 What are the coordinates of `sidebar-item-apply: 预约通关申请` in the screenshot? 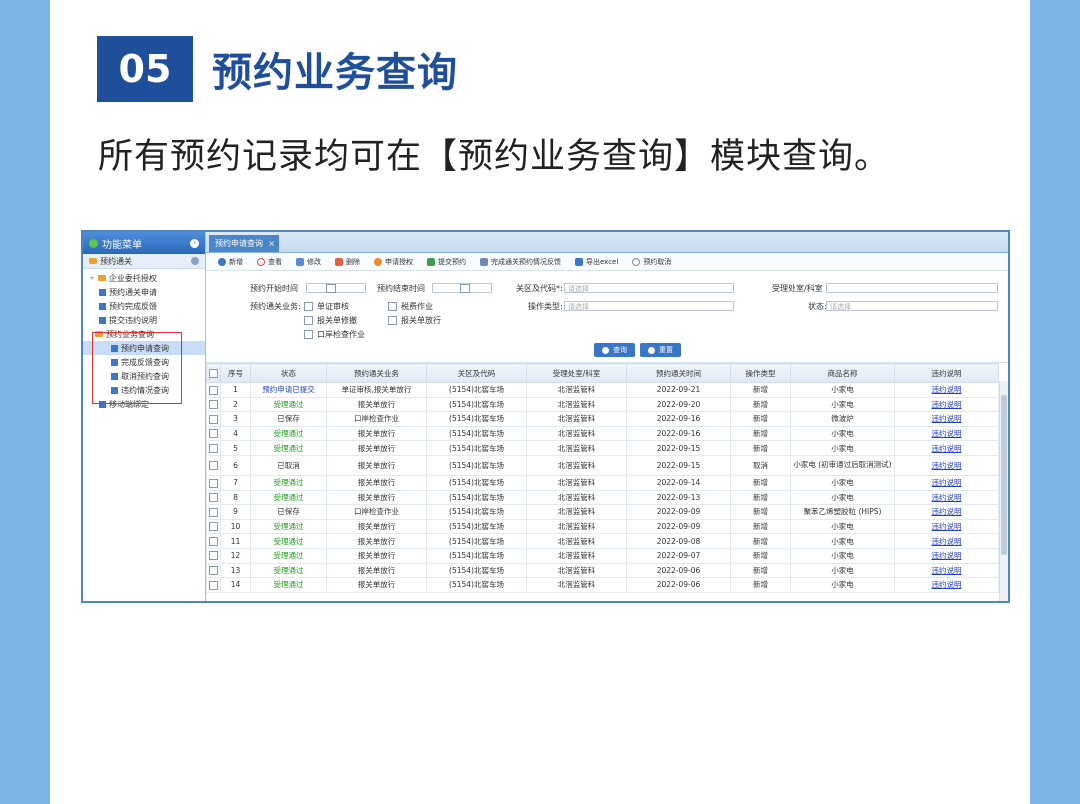 It's located at (144, 292).